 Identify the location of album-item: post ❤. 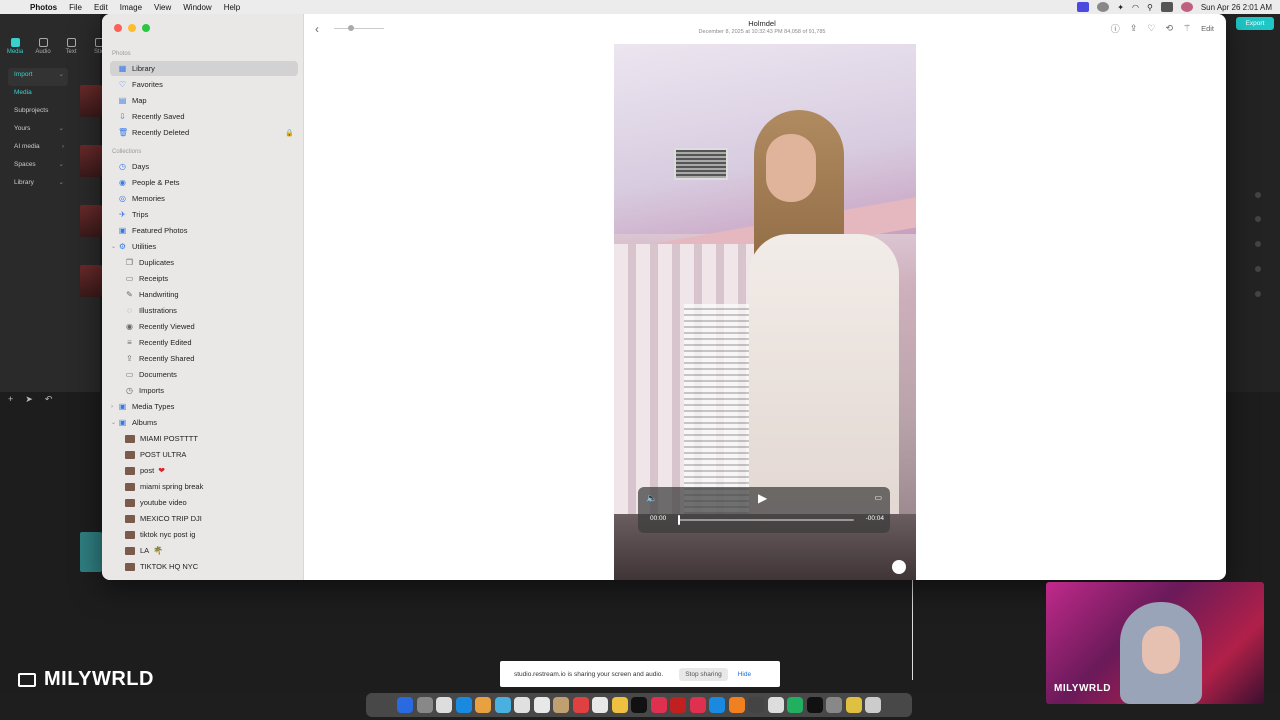
(204, 470).